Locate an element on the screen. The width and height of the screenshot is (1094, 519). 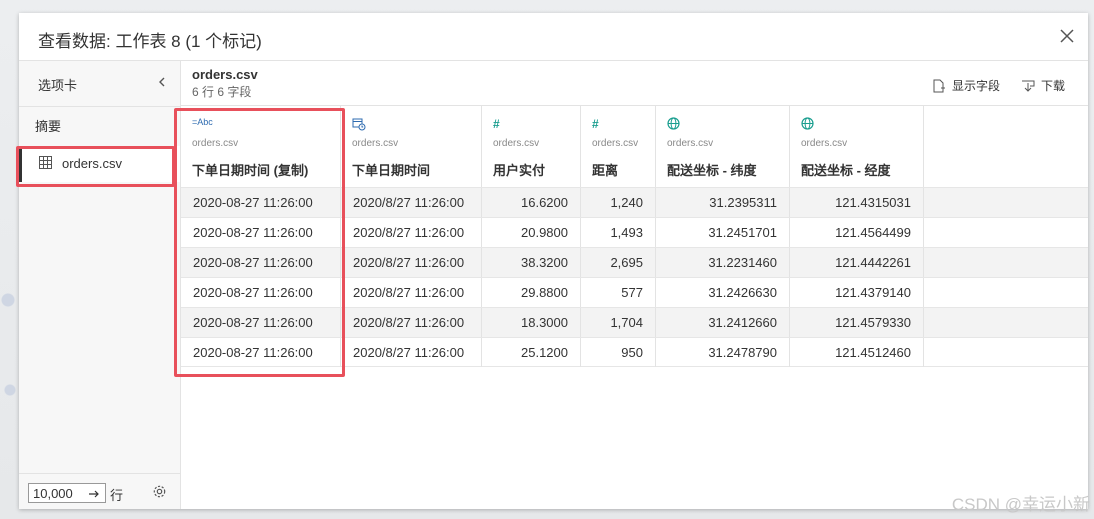
column-name: 配送坐标 - 经度 is located at coordinates (846, 170).